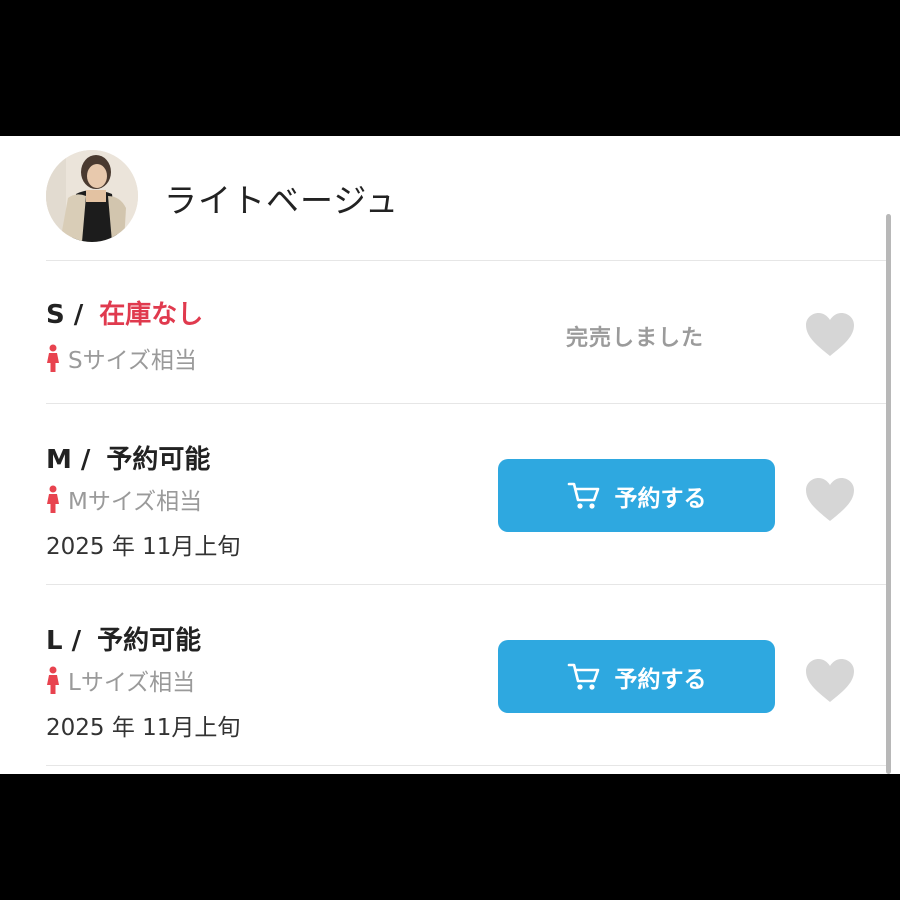 The height and width of the screenshot is (900, 900). I want to click on size-fit-label: Lサイズ相当, so click(132, 683).